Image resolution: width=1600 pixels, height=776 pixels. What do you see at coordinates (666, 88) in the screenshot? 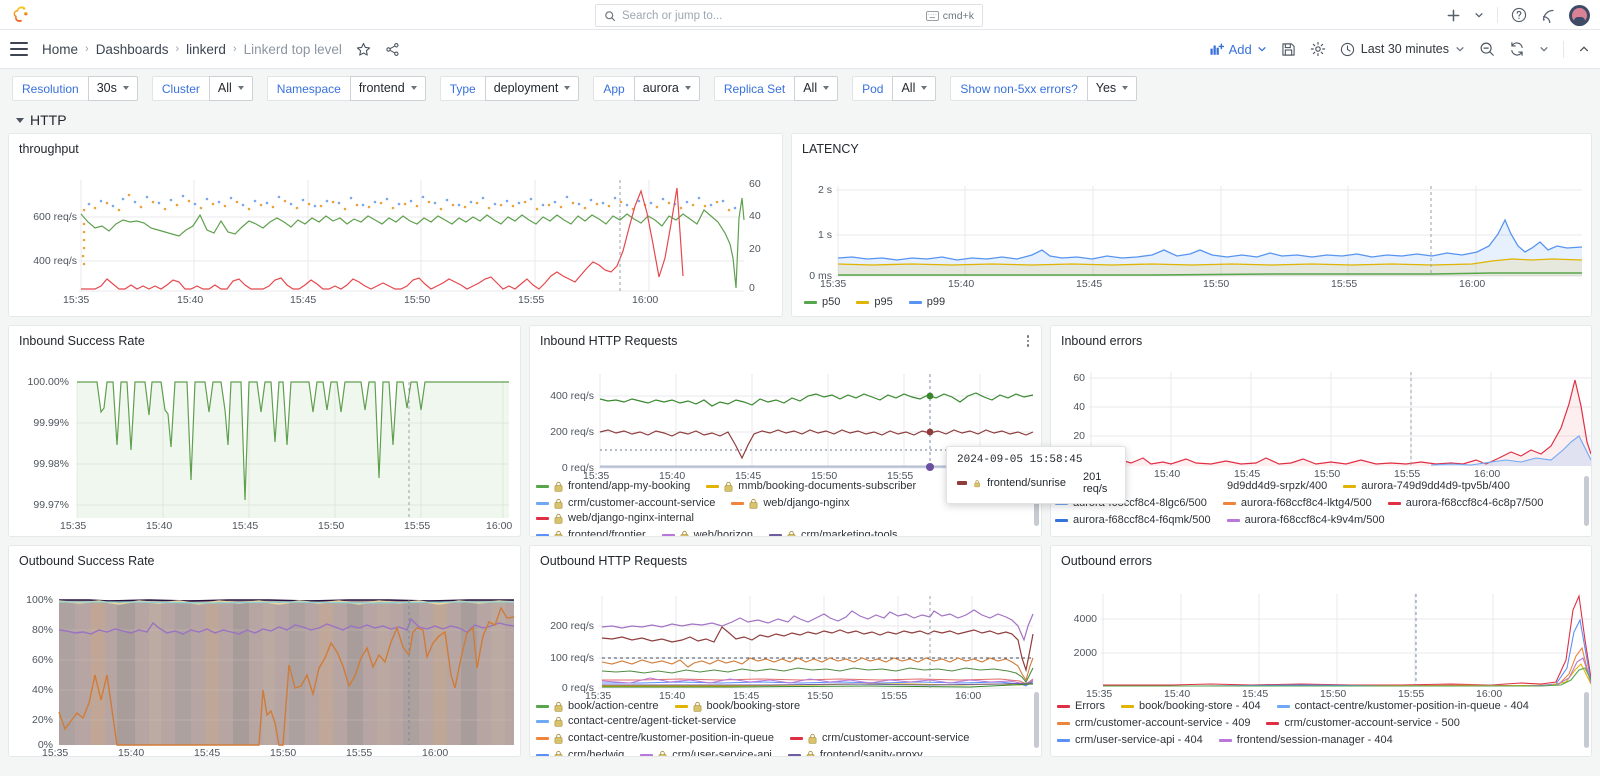
I see `variable-value-app: aurora` at bounding box center [666, 88].